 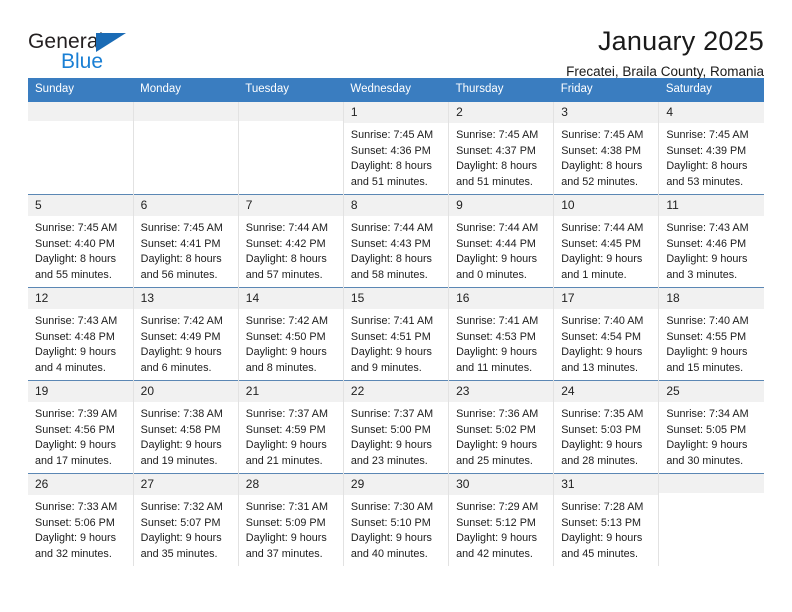 What do you see at coordinates (680, 41) in the screenshot?
I see `page-title: January 2025` at bounding box center [680, 41].